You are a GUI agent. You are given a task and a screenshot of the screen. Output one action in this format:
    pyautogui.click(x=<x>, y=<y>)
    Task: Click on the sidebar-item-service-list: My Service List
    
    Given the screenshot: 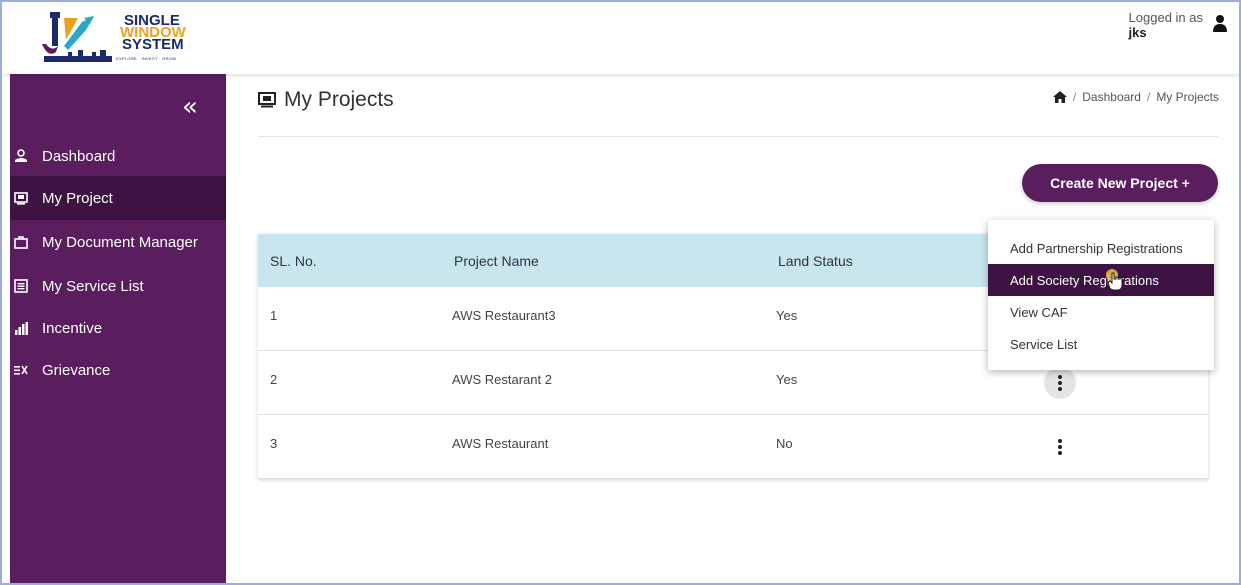 What is the action you would take?
    pyautogui.click(x=118, y=286)
    